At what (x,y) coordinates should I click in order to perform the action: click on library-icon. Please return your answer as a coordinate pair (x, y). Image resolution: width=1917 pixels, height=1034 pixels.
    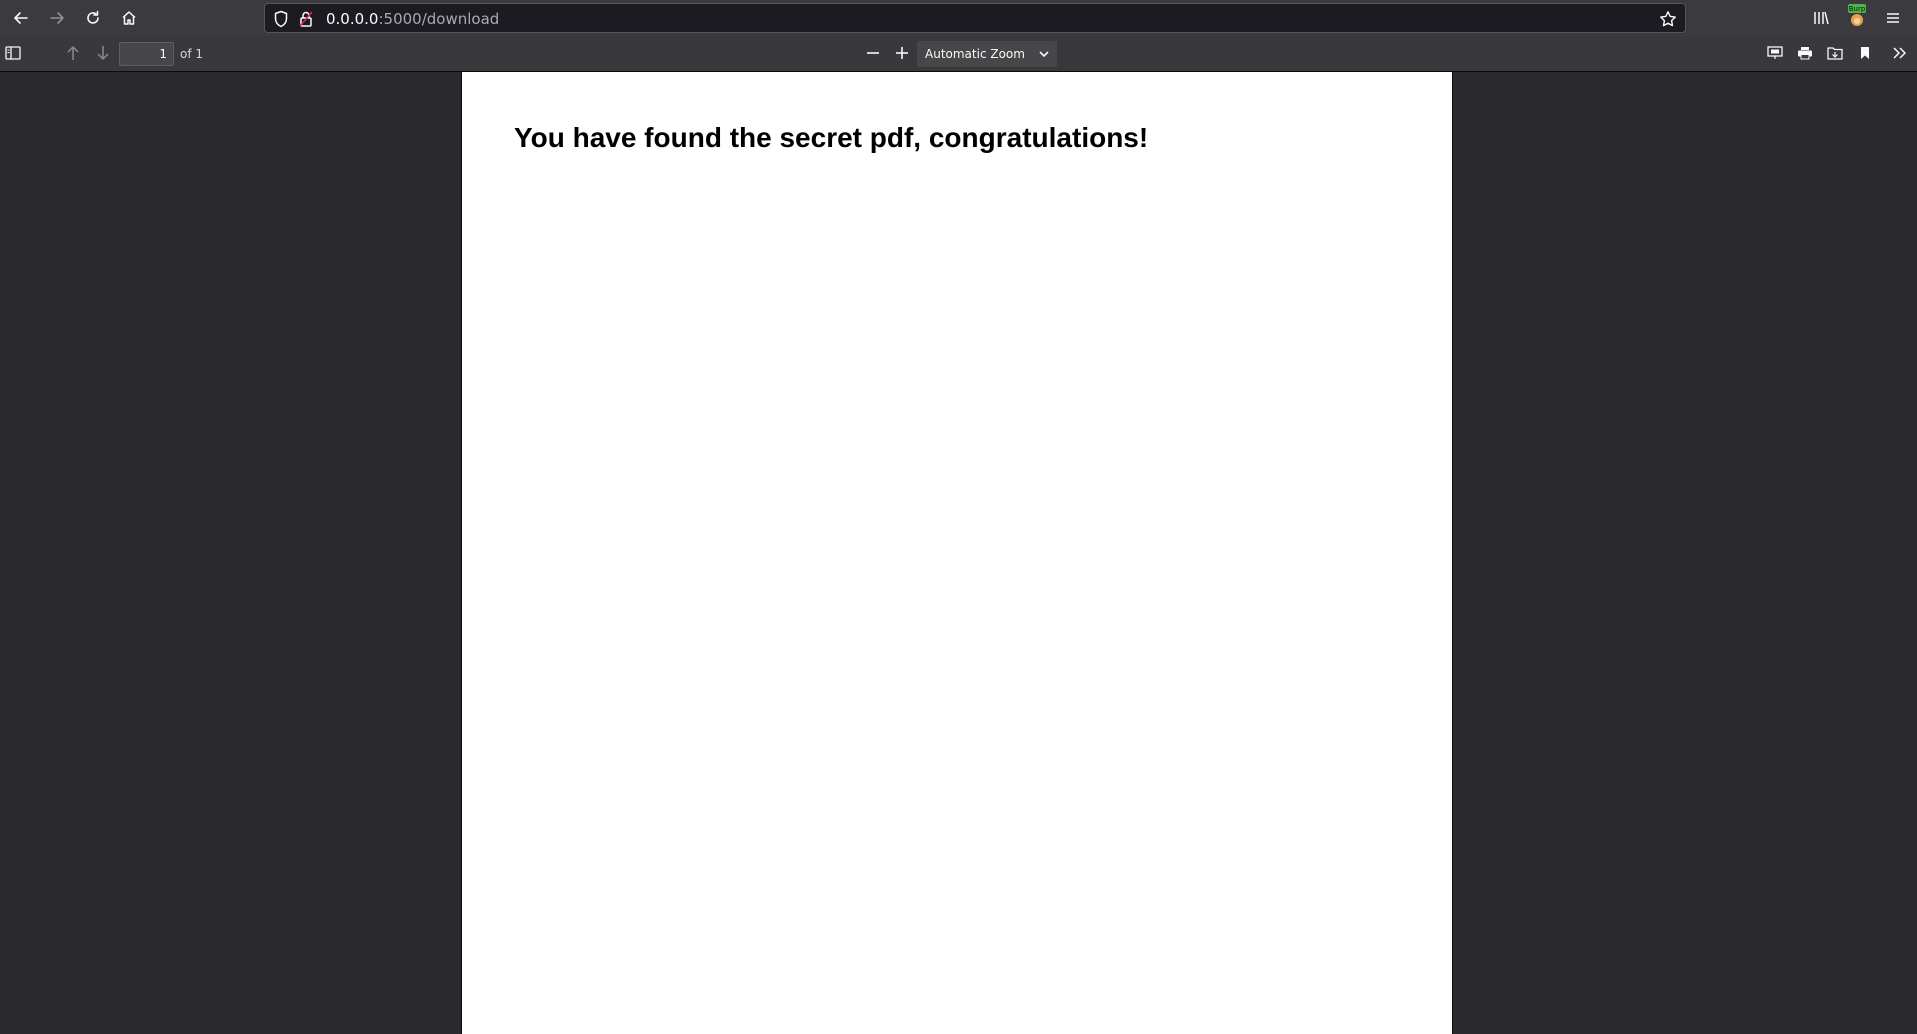
    Looking at the image, I should click on (1821, 18).